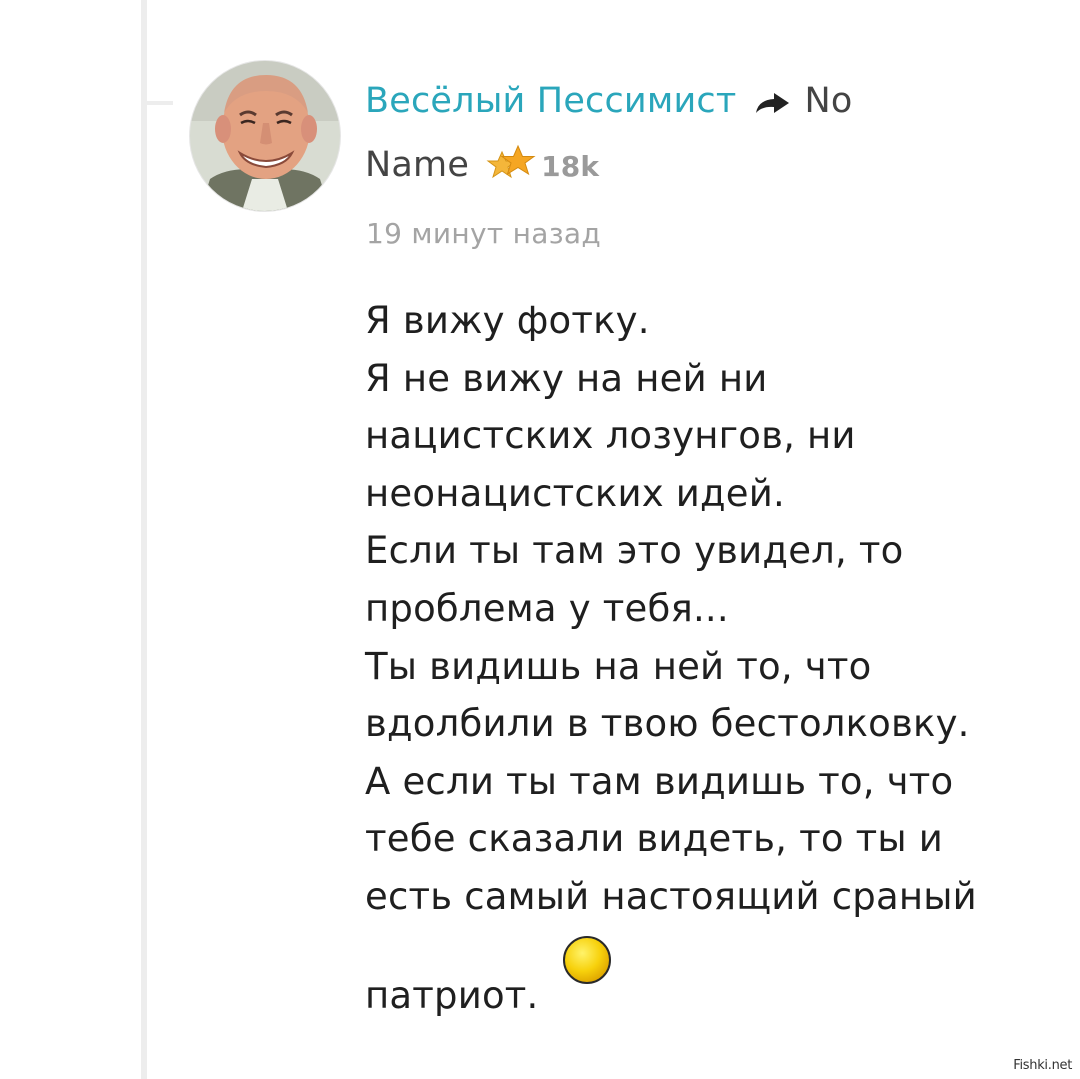 The height and width of the screenshot is (1079, 1080). What do you see at coordinates (417, 165) in the screenshot?
I see `reply-target-name-part2: Name` at bounding box center [417, 165].